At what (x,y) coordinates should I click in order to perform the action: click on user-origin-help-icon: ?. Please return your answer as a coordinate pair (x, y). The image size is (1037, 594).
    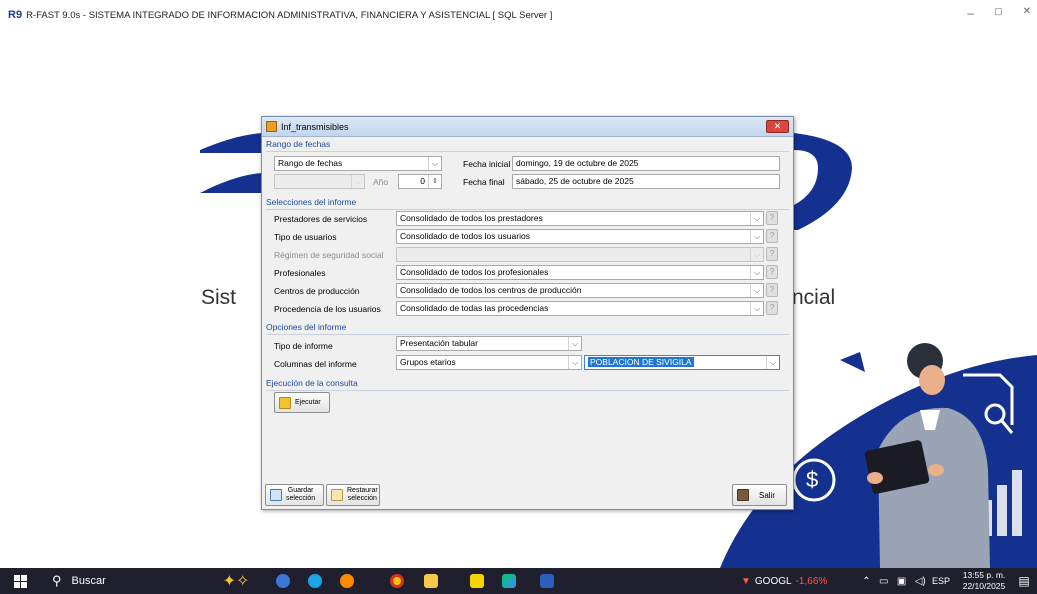
    Looking at the image, I should click on (772, 308).